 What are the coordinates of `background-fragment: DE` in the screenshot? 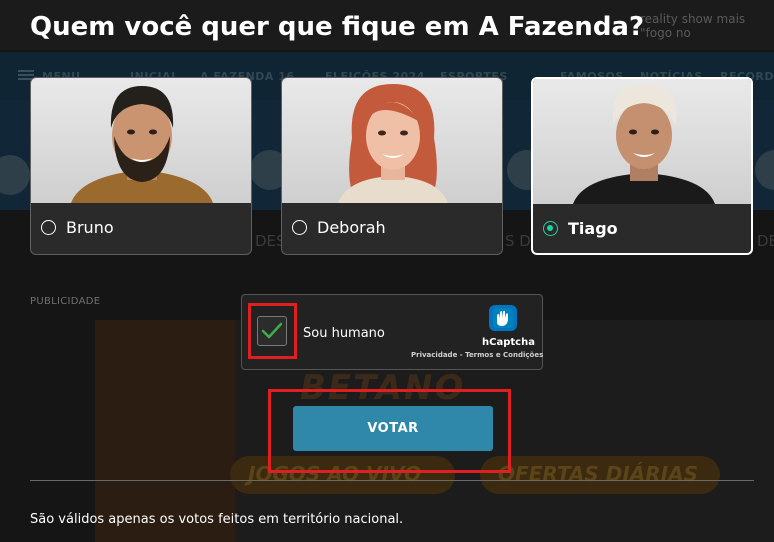 It's located at (765, 241).